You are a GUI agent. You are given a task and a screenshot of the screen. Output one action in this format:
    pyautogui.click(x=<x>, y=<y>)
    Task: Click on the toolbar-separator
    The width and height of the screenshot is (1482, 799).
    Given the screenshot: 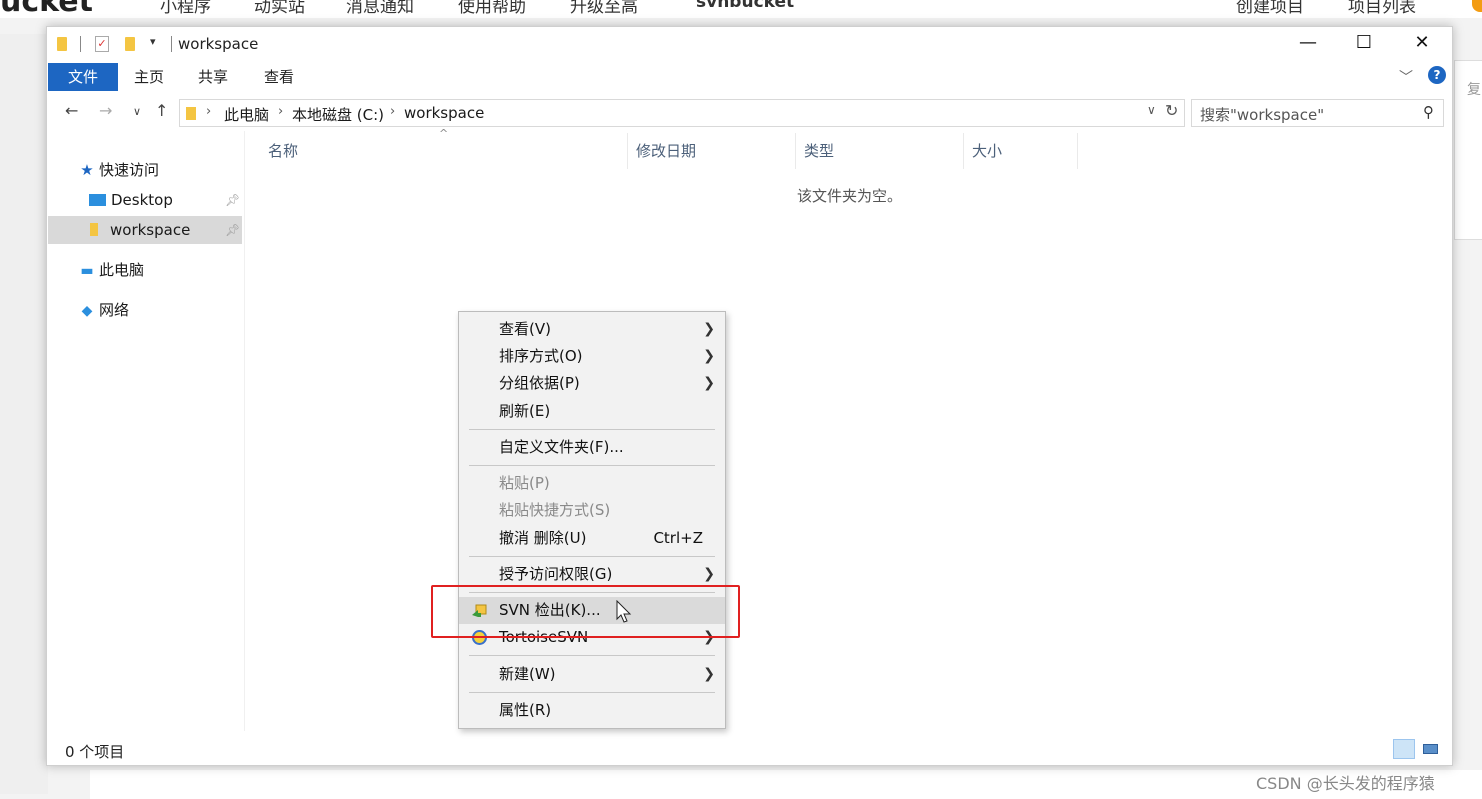 What is the action you would take?
    pyautogui.click(x=171, y=44)
    